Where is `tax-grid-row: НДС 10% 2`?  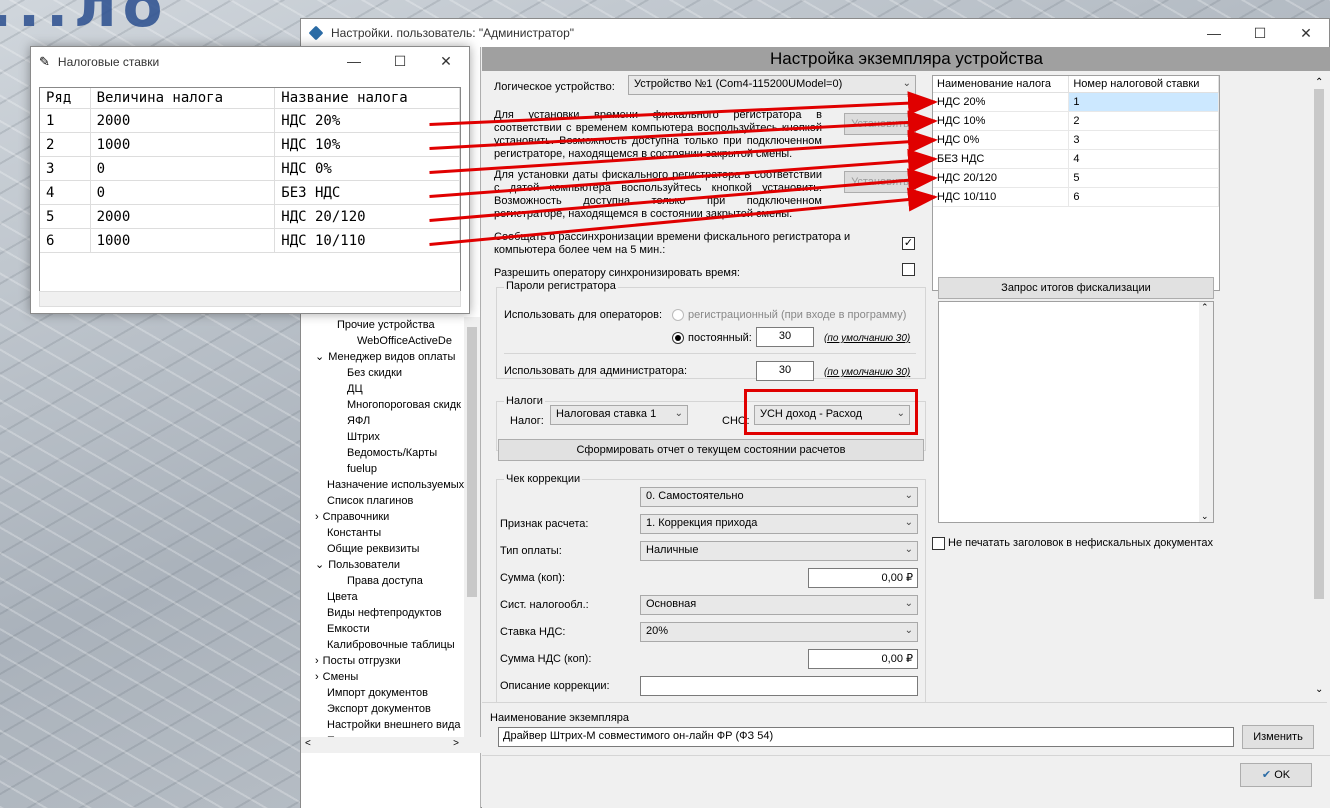 tax-grid-row: НДС 10% 2 is located at coordinates (1076, 121).